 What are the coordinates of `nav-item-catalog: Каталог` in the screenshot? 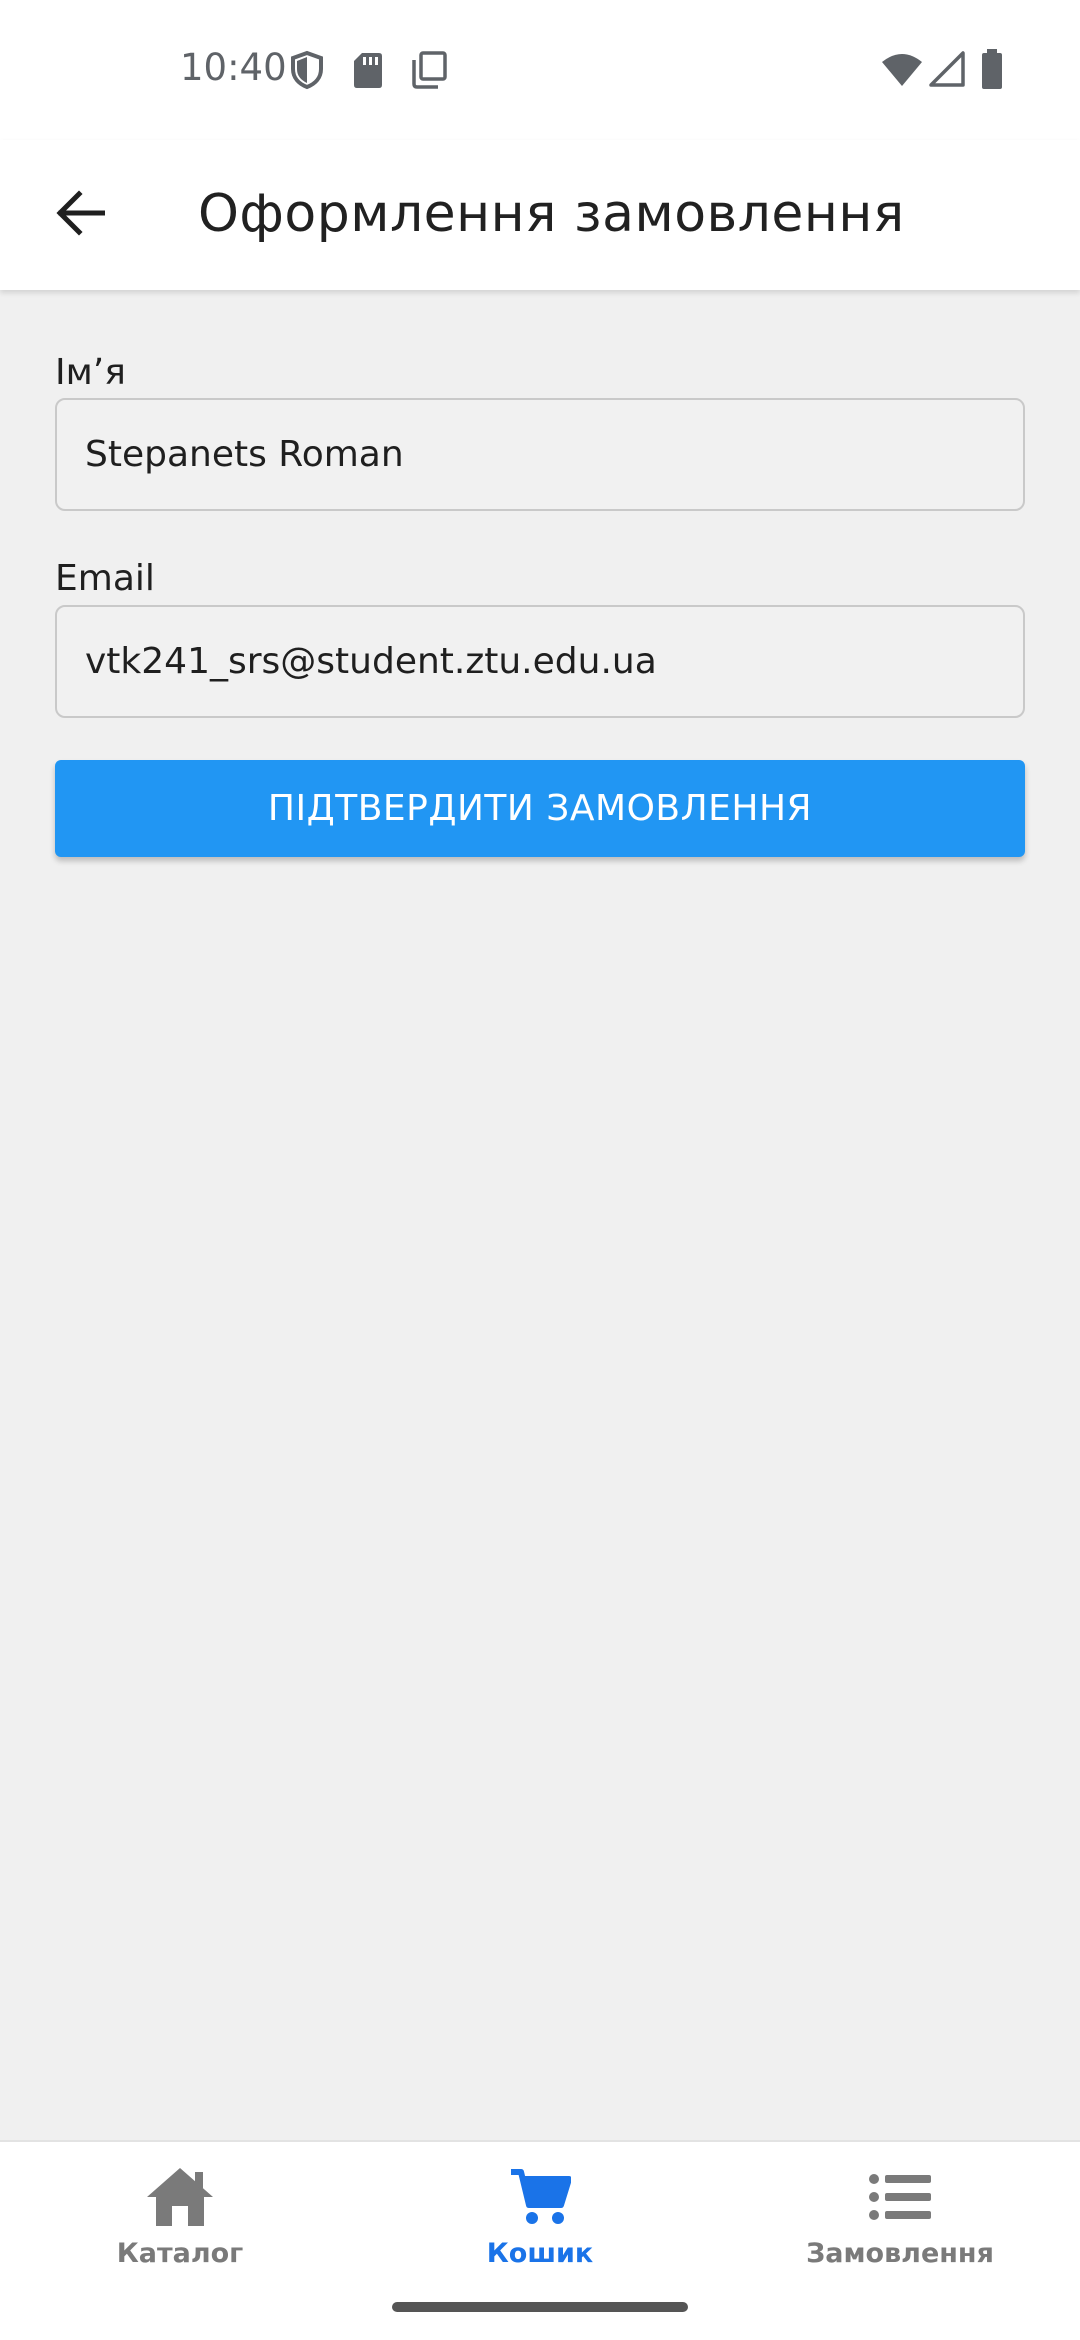 It's located at (180, 2217).